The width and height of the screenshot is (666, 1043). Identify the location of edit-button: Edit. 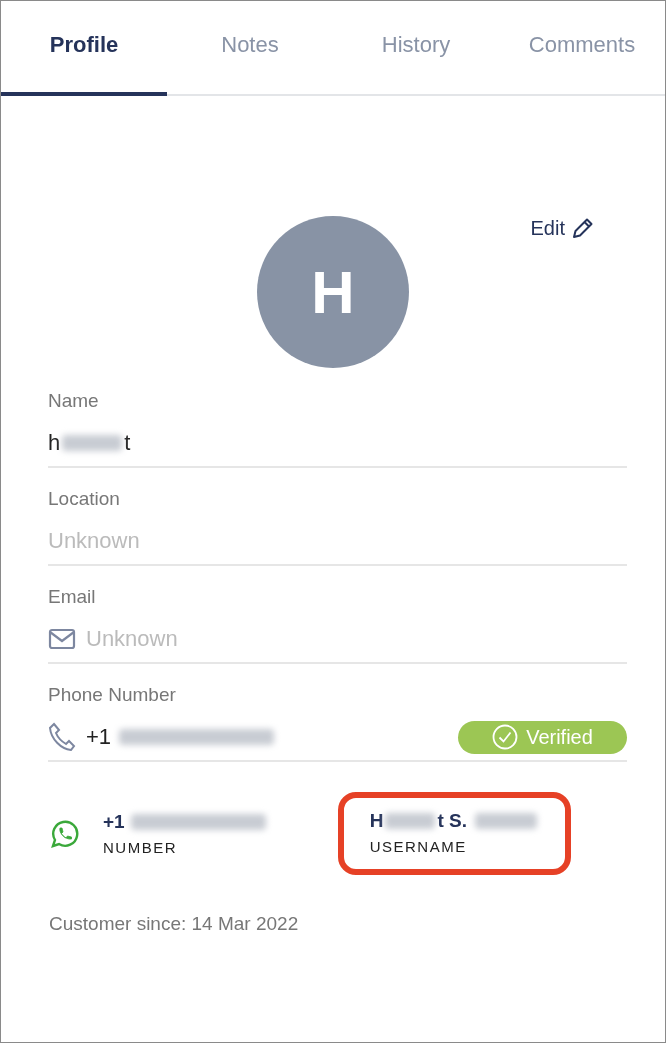
(562, 228).